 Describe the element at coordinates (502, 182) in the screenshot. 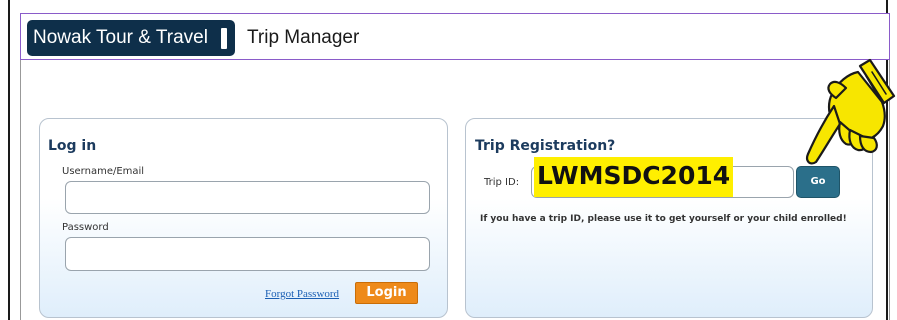

I see `trip-id-label: Trip ID:` at that location.